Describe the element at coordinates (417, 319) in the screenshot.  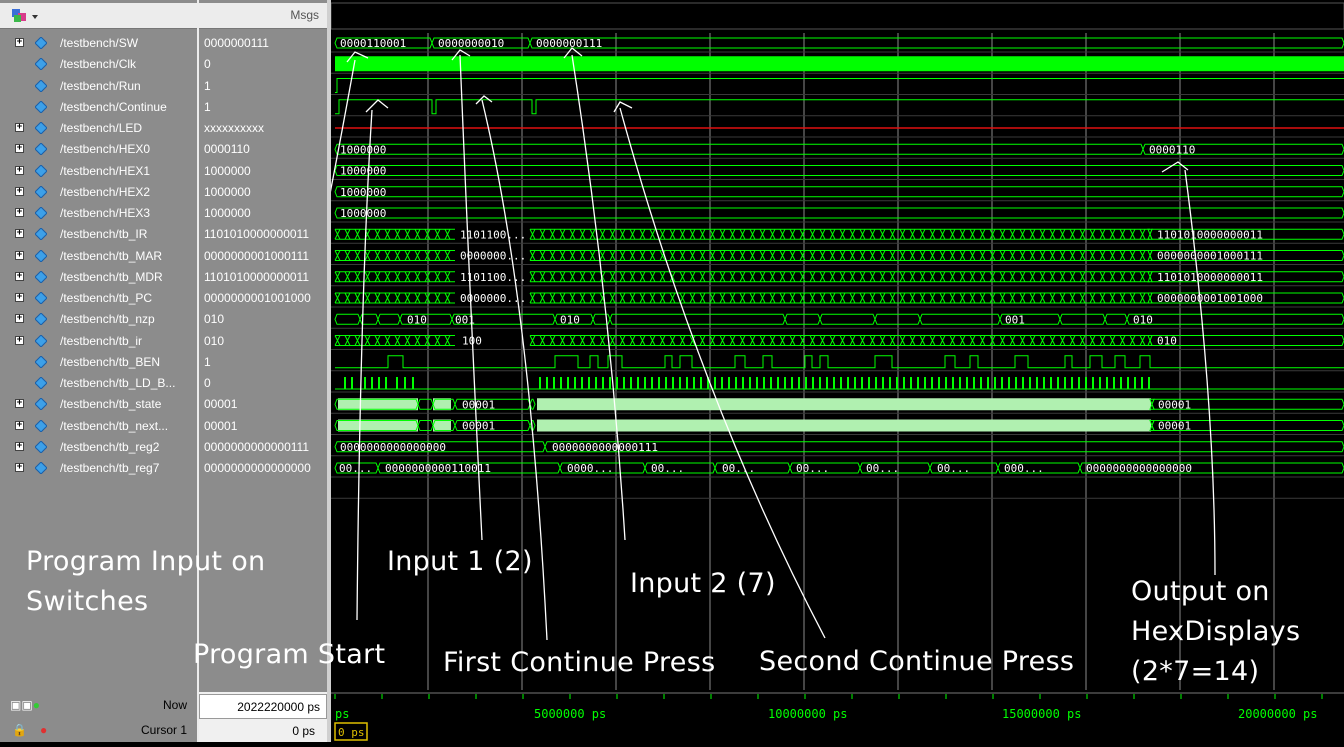
I see `bus-value-label: 010` at that location.